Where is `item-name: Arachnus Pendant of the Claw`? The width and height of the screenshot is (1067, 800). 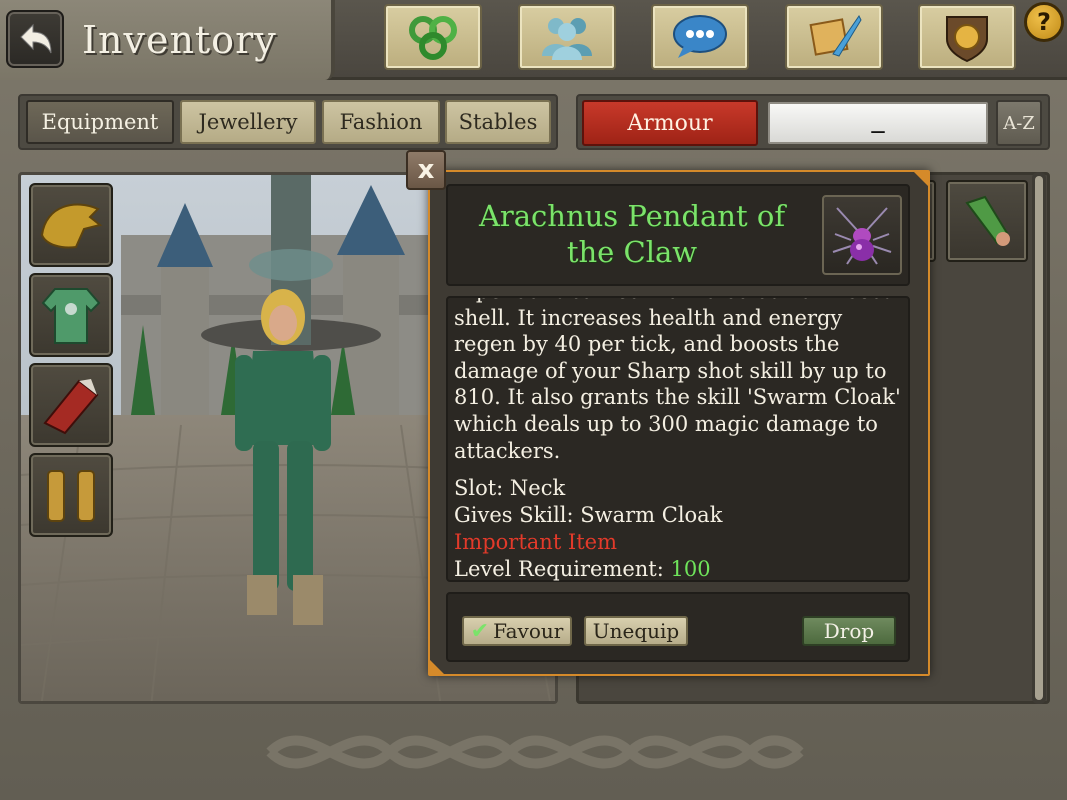 item-name: Arachnus Pendant of the Claw is located at coordinates (632, 234).